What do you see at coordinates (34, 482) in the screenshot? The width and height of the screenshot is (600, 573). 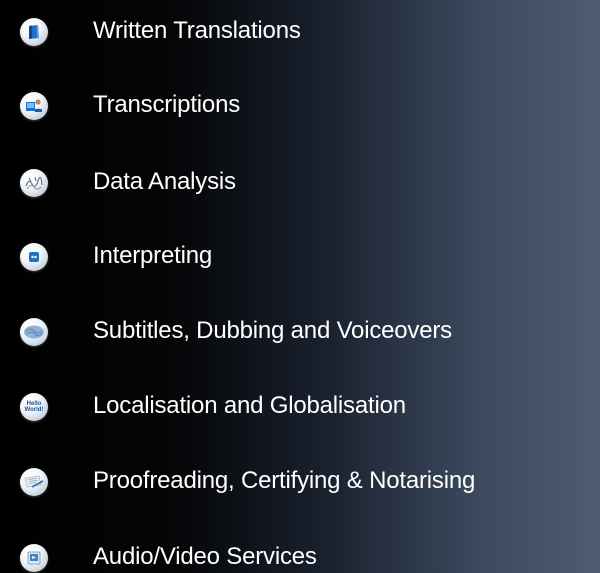 I see `document-pen-icon` at bounding box center [34, 482].